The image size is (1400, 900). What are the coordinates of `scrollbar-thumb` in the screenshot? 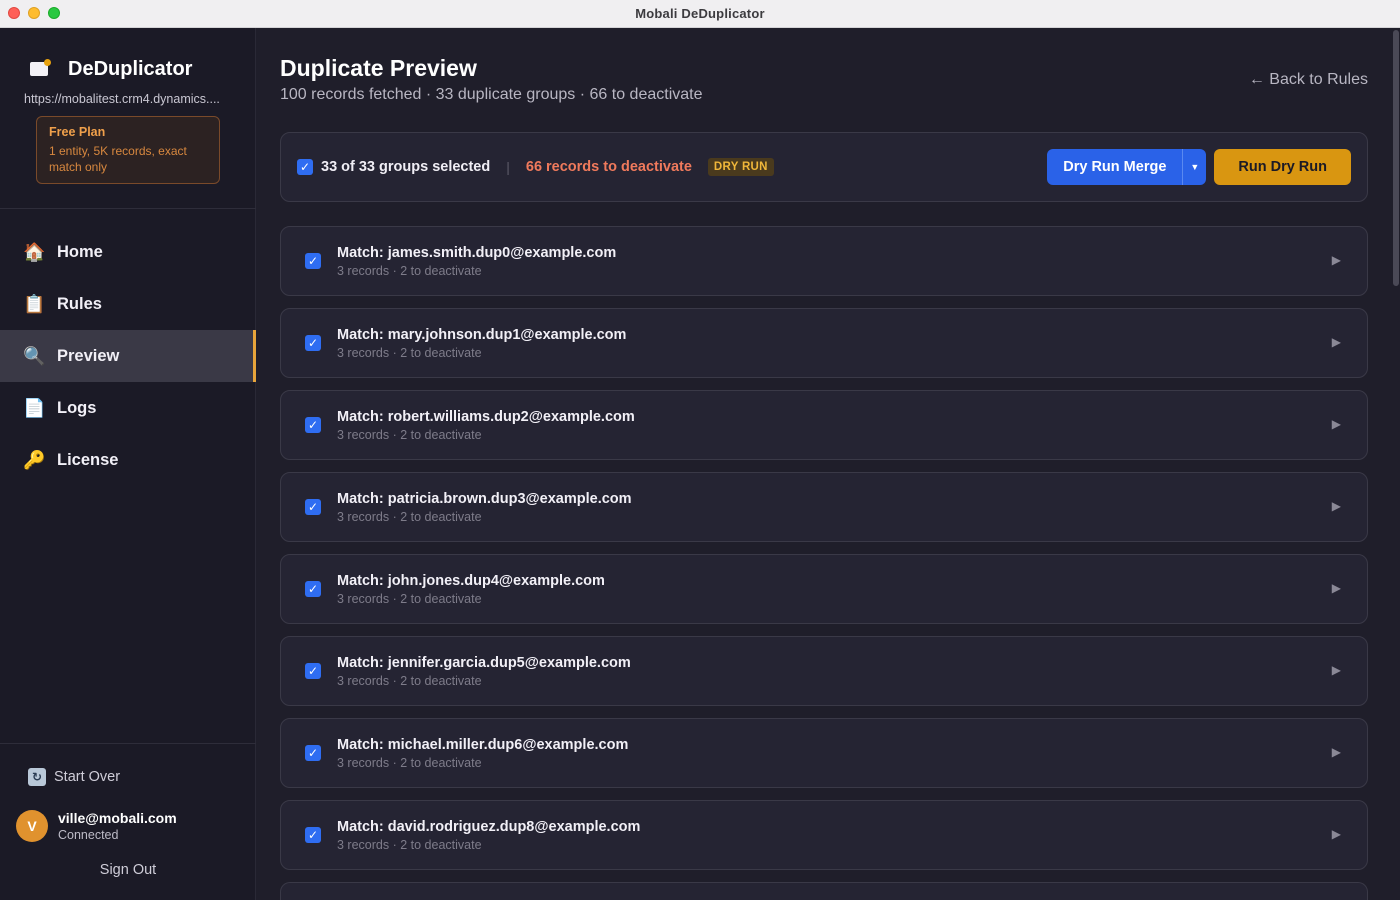 It's located at (1396, 158).